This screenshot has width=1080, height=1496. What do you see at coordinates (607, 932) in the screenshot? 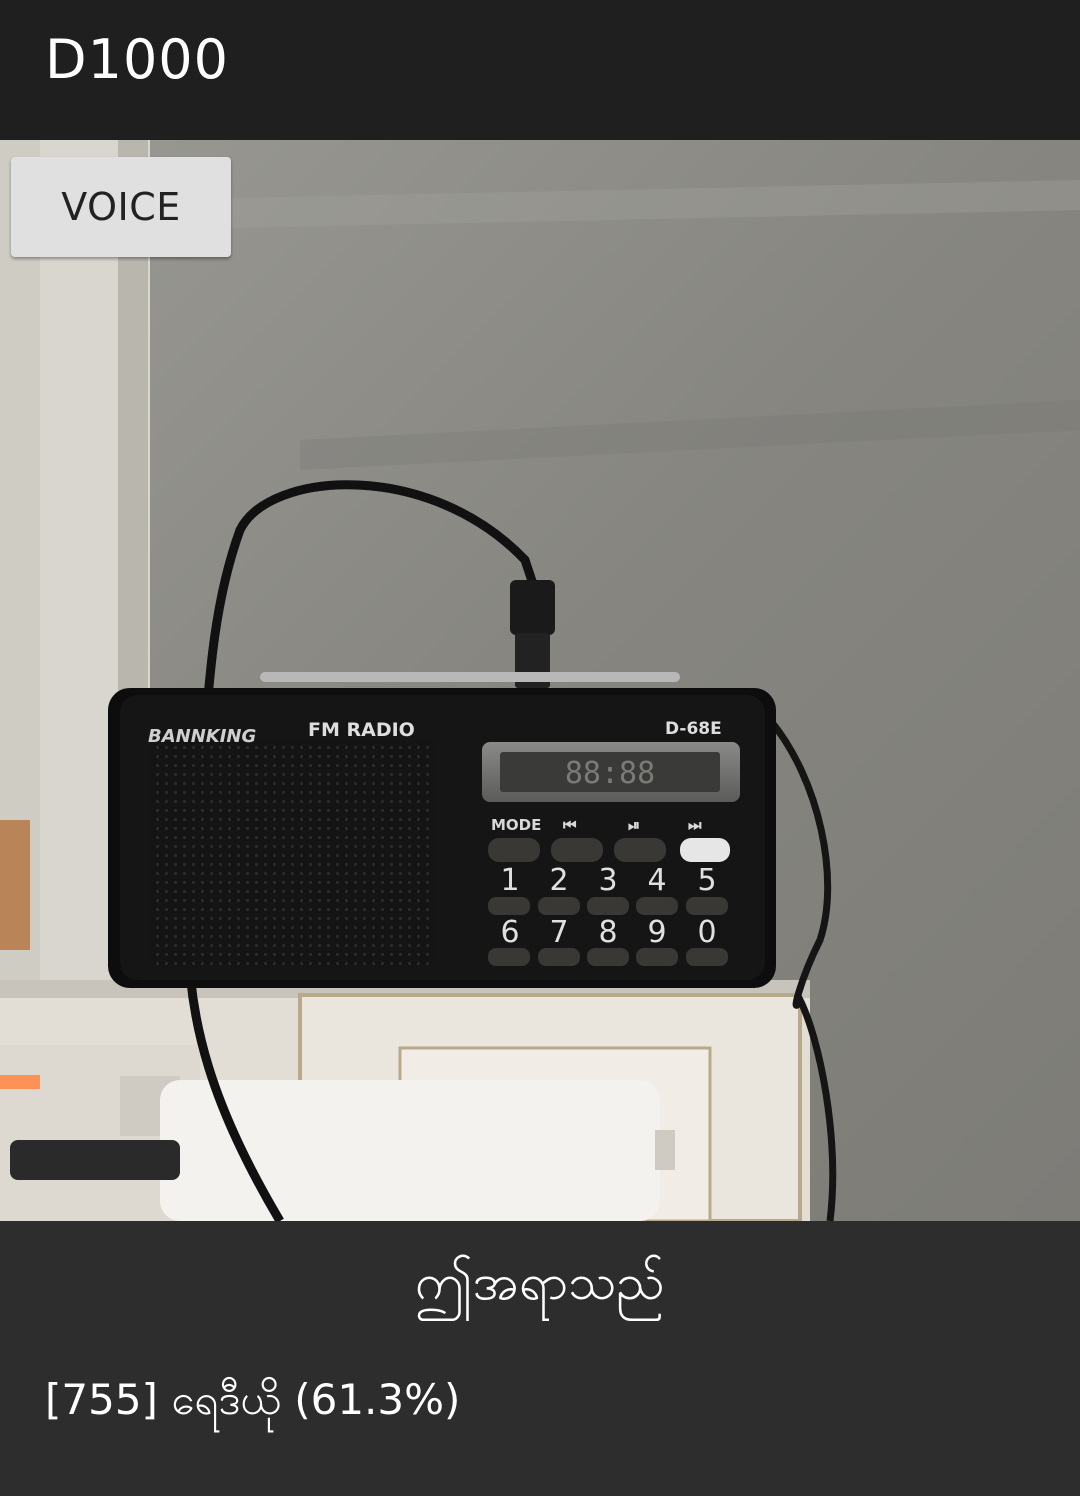
I see `radio-key-8: 8` at bounding box center [607, 932].